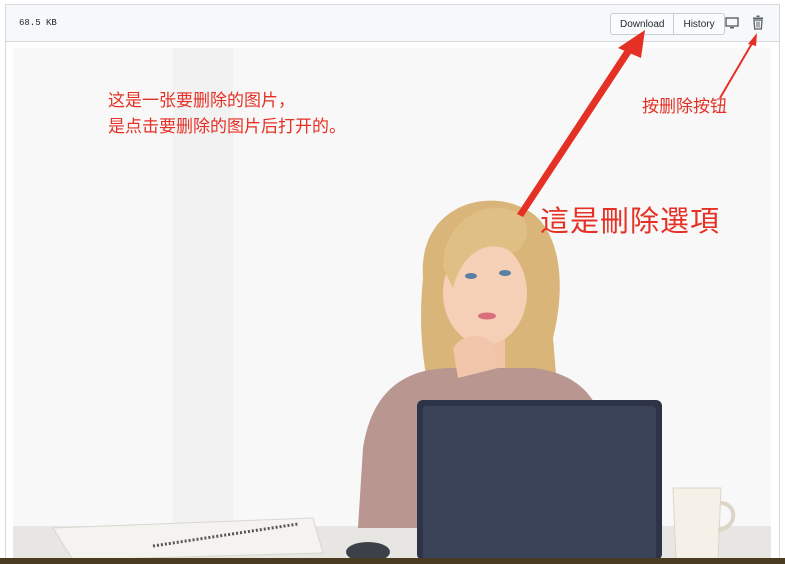  What do you see at coordinates (227, 114) in the screenshot?
I see `annotation-main: 这是一张要删除的图片， 是点击要删除的图片后打开的。` at bounding box center [227, 114].